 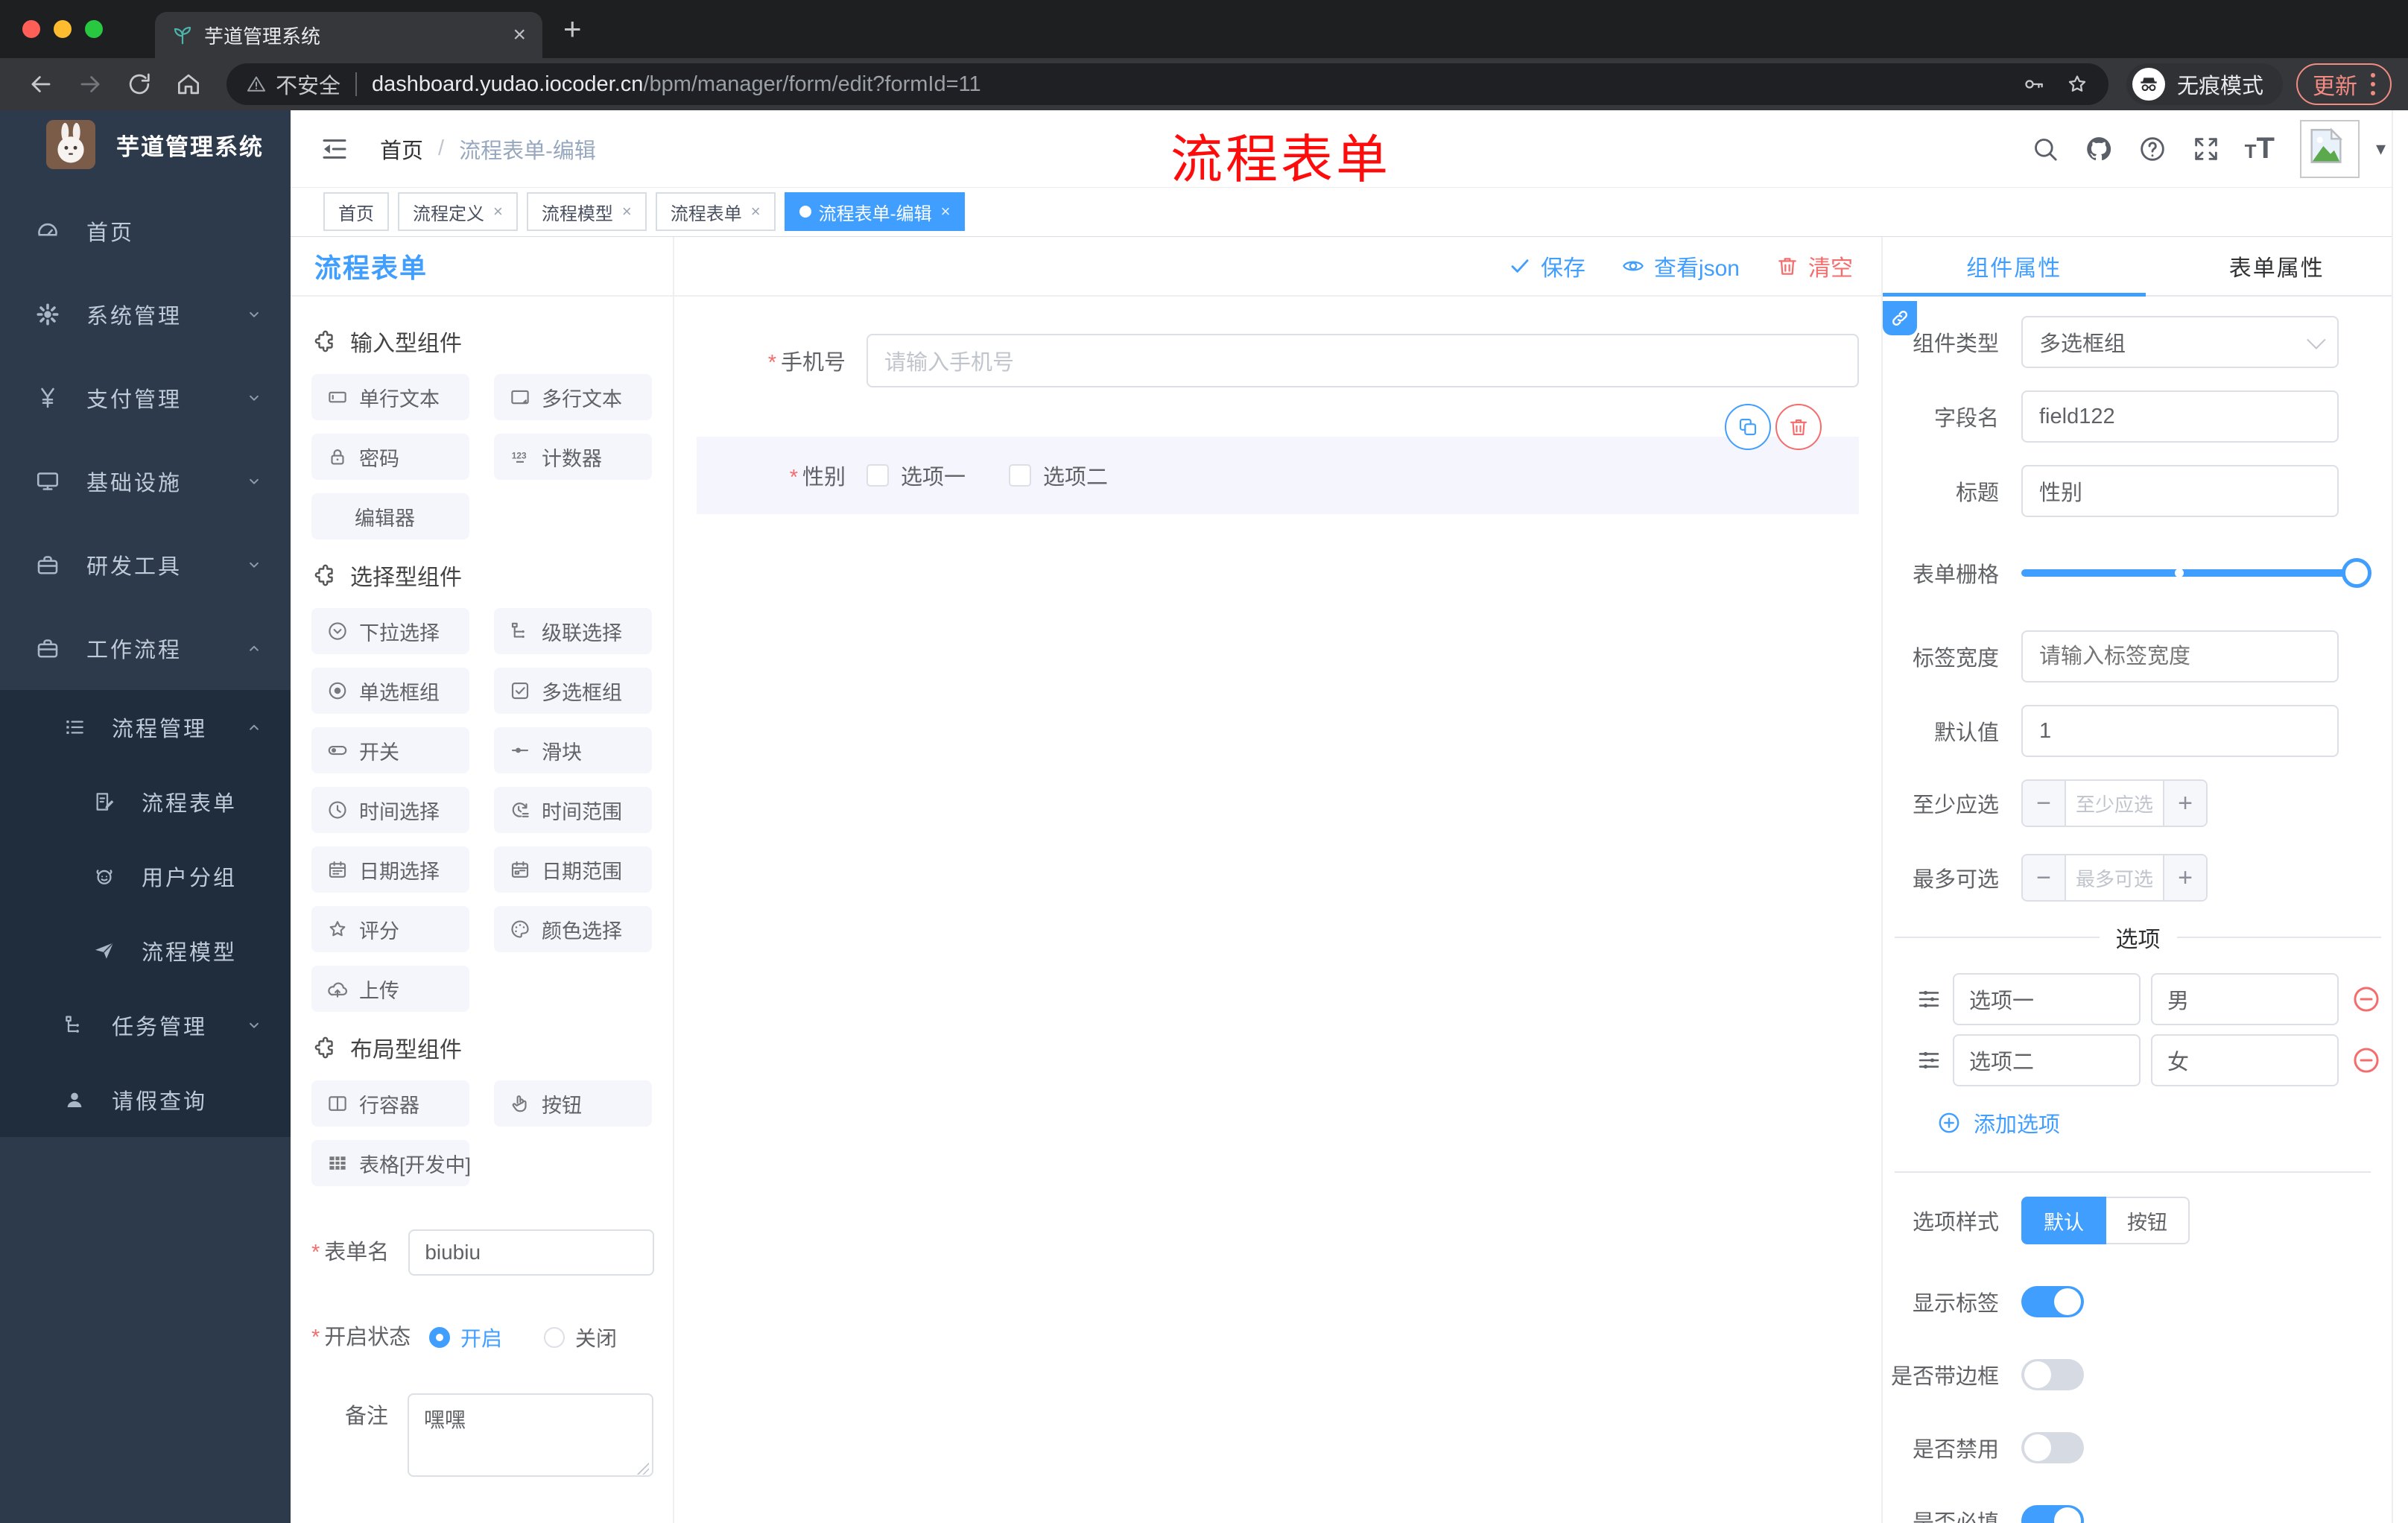 What do you see at coordinates (2172, 1123) in the screenshot?
I see `add-option-button: 添加选项` at bounding box center [2172, 1123].